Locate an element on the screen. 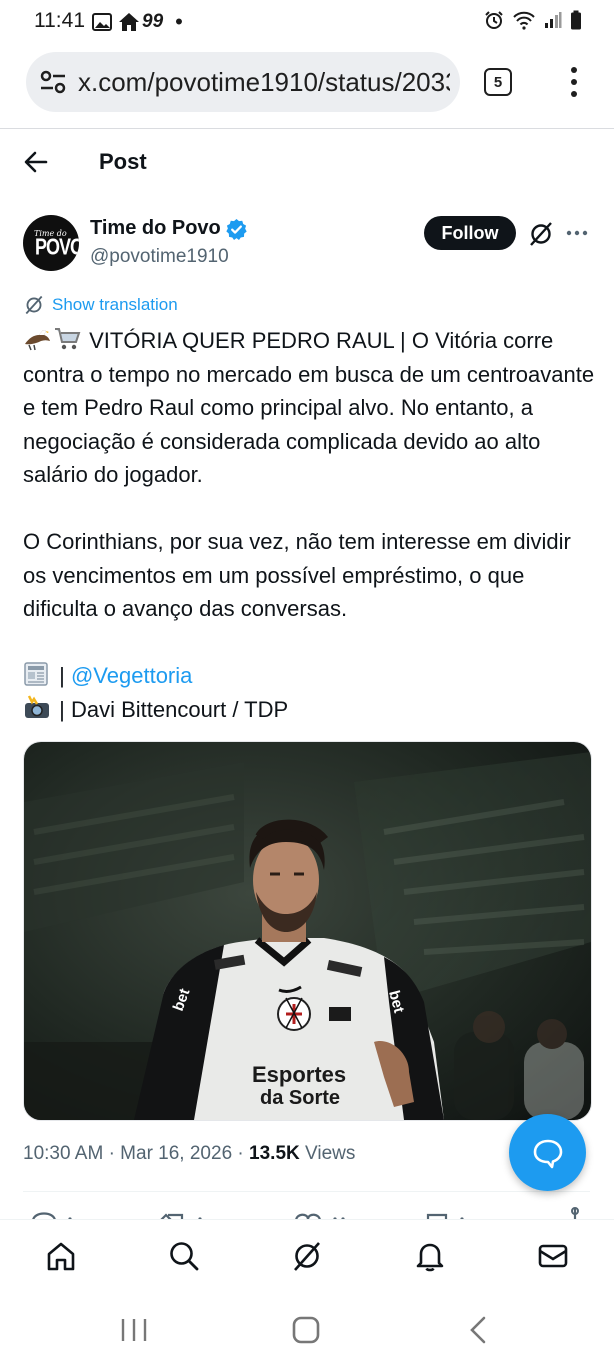 This screenshot has height=1368, width=614. source-mention-link: @Vegettoria is located at coordinates (131, 675).